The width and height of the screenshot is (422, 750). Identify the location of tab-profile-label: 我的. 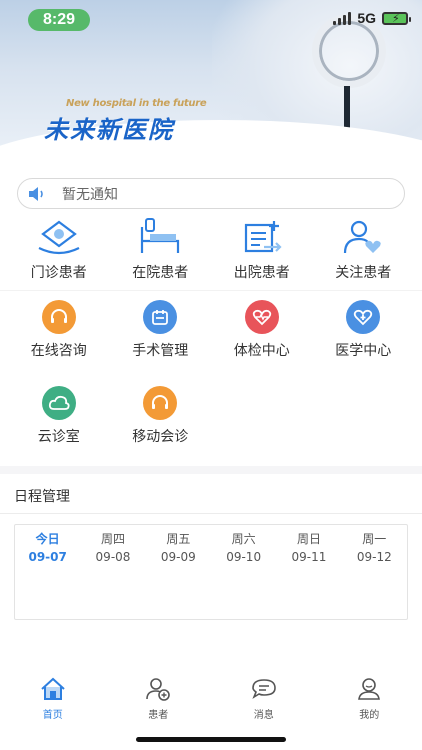
(369, 715).